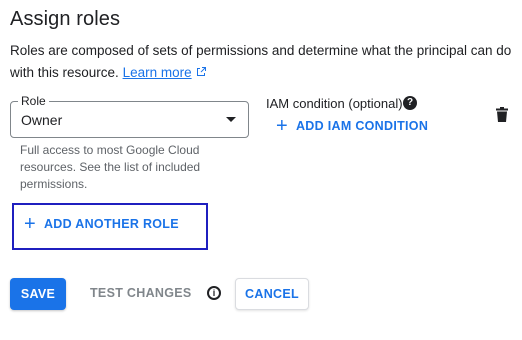  I want to click on info-icon: i, so click(214, 293).